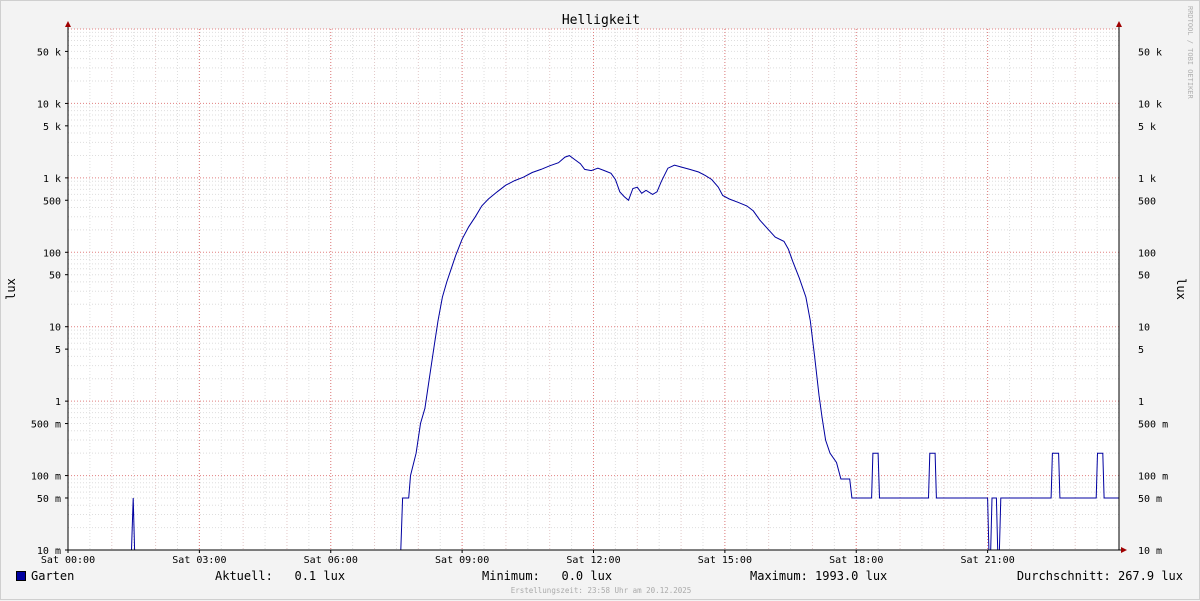 This screenshot has height=601, width=1200. What do you see at coordinates (1147, 253) in the screenshot?
I see `y-tick-label-right: 100` at bounding box center [1147, 253].